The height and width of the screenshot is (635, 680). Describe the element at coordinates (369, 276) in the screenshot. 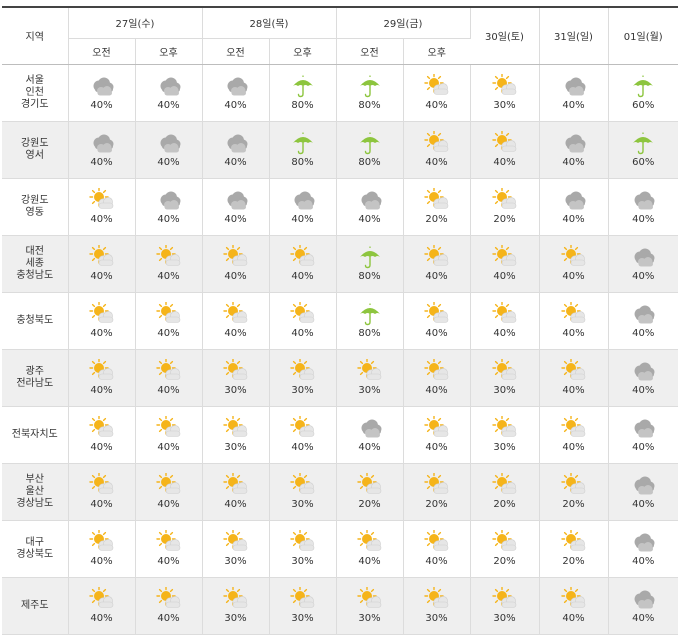

I see `precip-percent: 80%` at that location.